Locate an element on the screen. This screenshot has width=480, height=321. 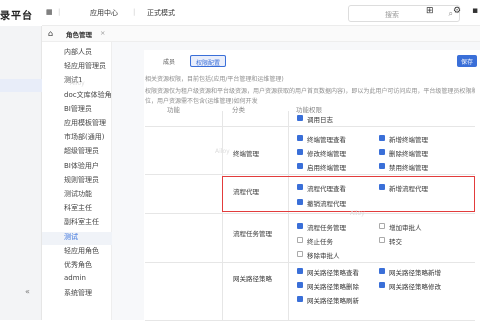
role-list-item: doc文库体验角色 is located at coordinates (91, 95).